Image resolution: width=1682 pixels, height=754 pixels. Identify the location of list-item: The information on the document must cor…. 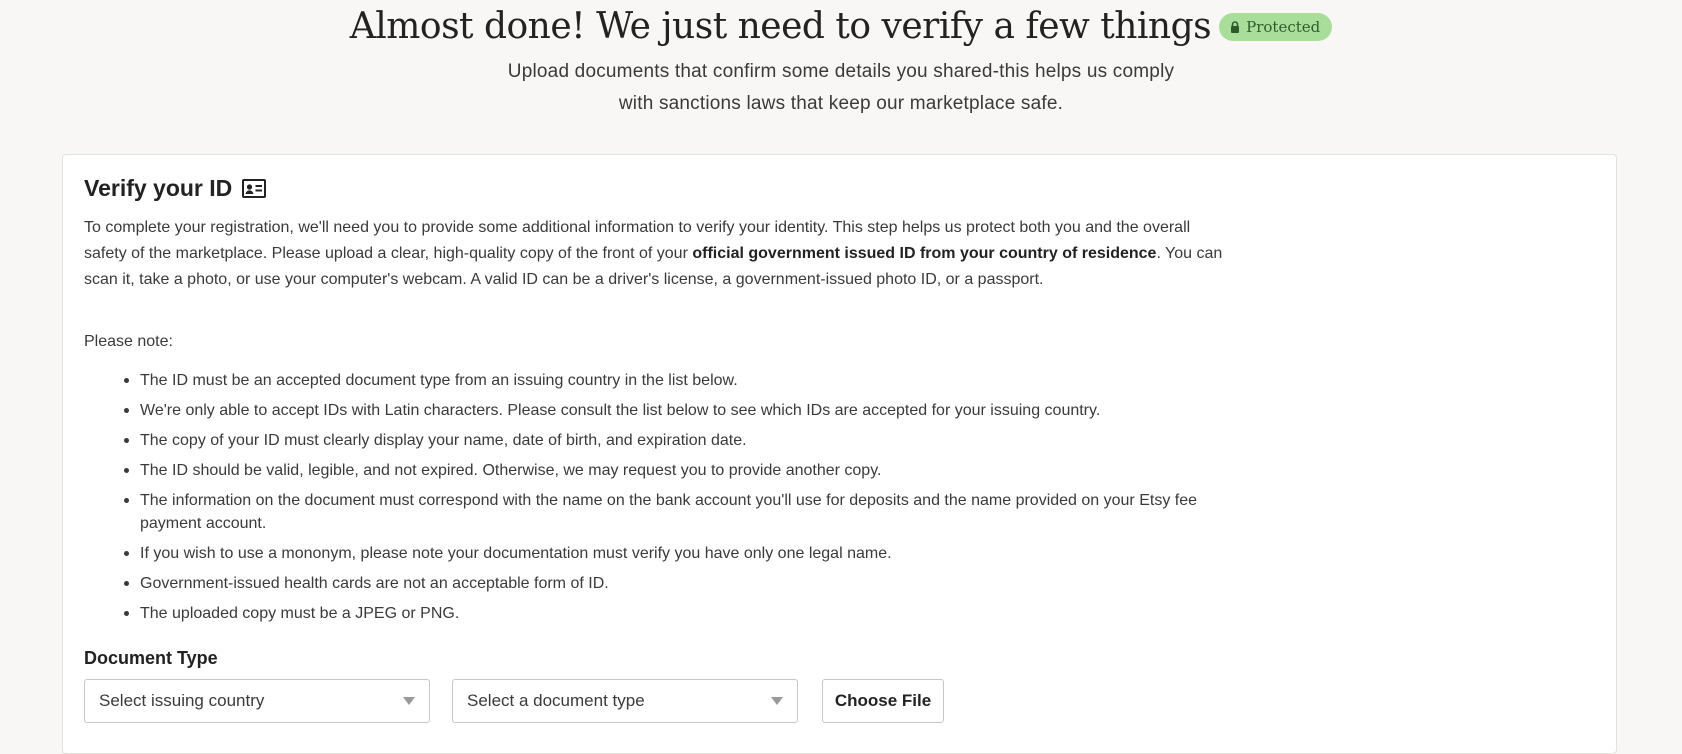
(679, 512).